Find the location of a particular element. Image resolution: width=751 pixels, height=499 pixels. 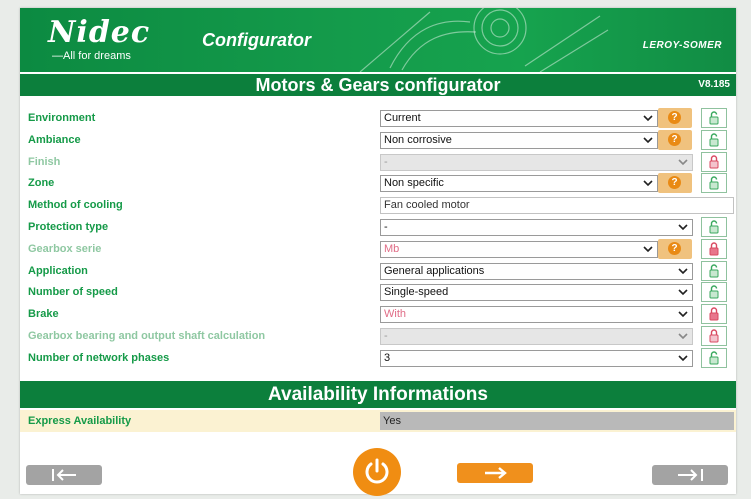

page-title: Motors & Gears configurator is located at coordinates (378, 85).